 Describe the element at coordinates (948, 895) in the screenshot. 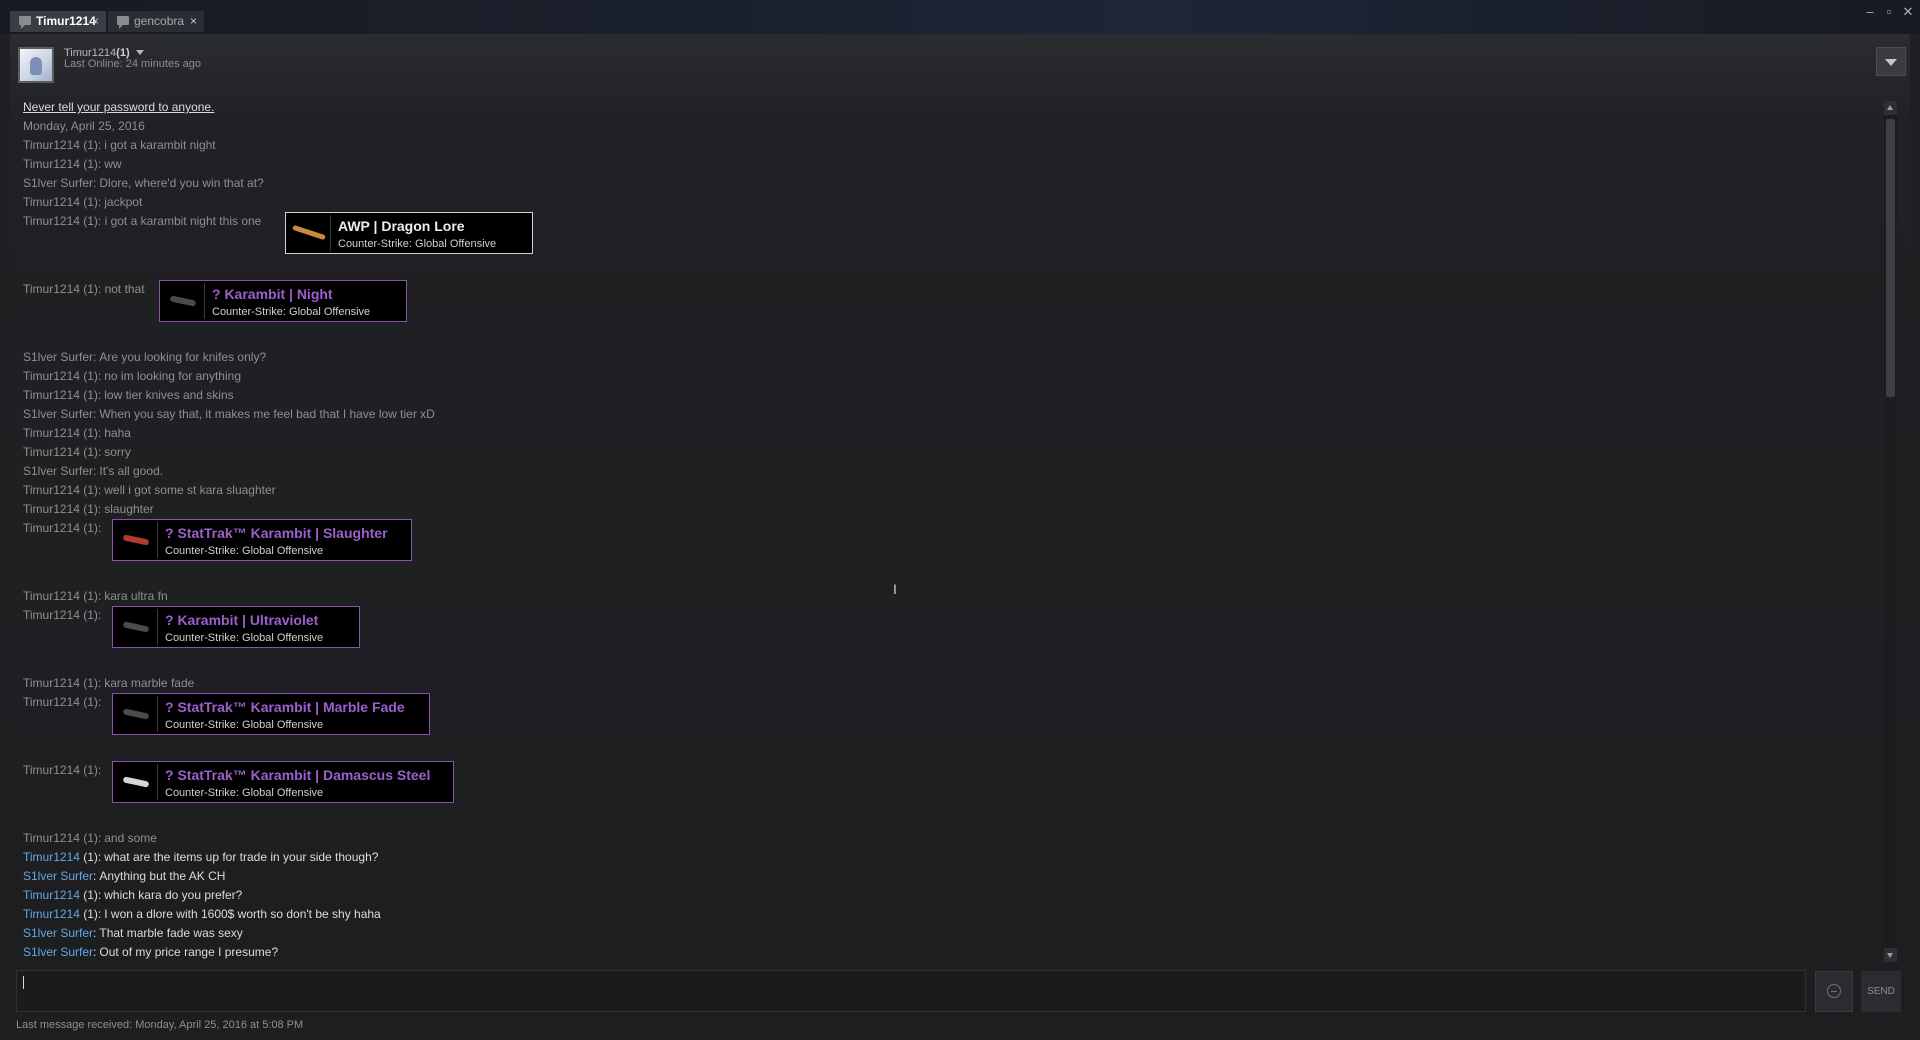

I see `chat-message-recent: Timur1214 (1): which kara do you prefer?` at that location.